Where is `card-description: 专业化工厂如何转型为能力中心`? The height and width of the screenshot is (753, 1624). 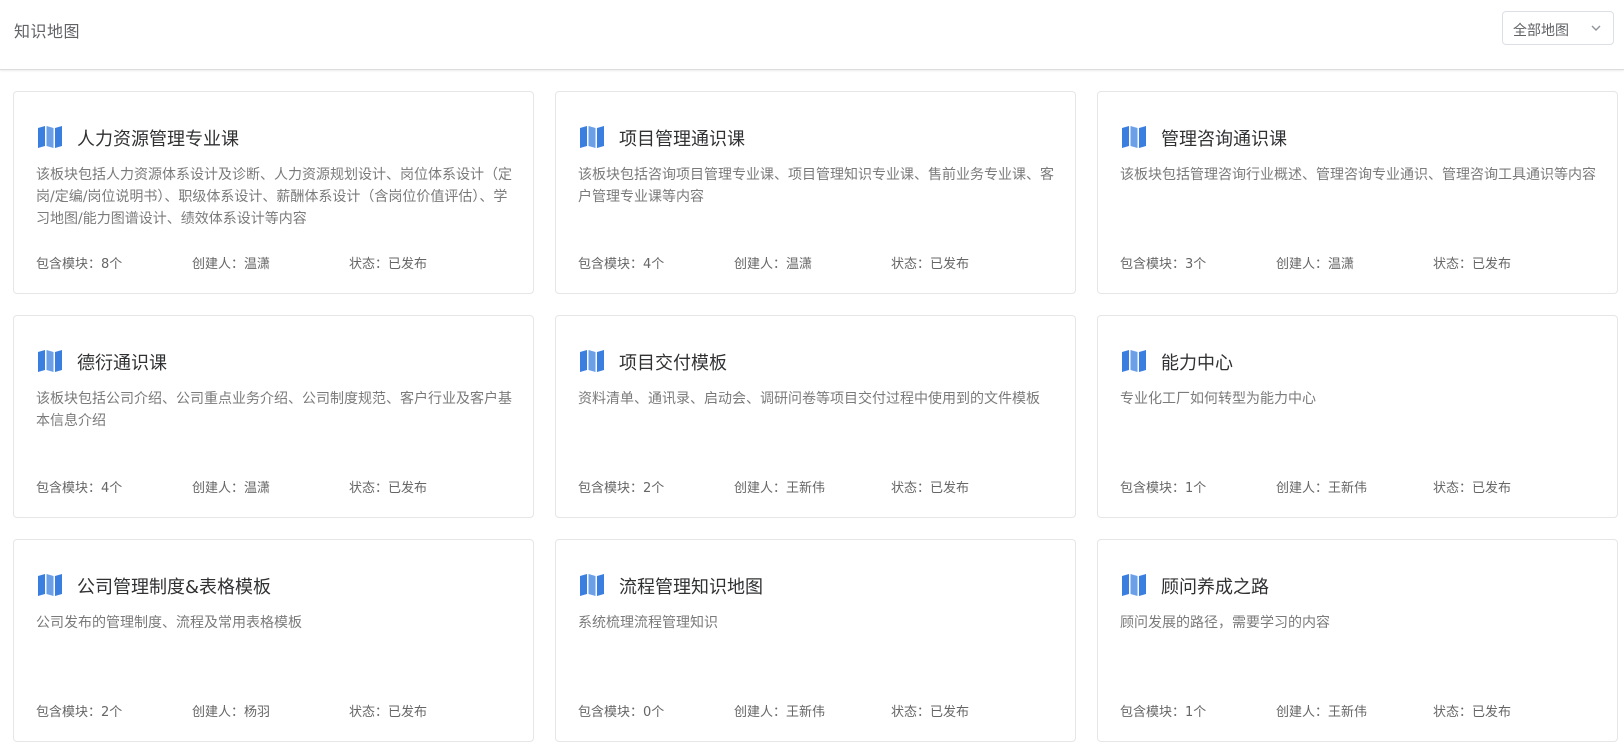
card-description: 专业化工厂如何转型为能力中心 is located at coordinates (1218, 399).